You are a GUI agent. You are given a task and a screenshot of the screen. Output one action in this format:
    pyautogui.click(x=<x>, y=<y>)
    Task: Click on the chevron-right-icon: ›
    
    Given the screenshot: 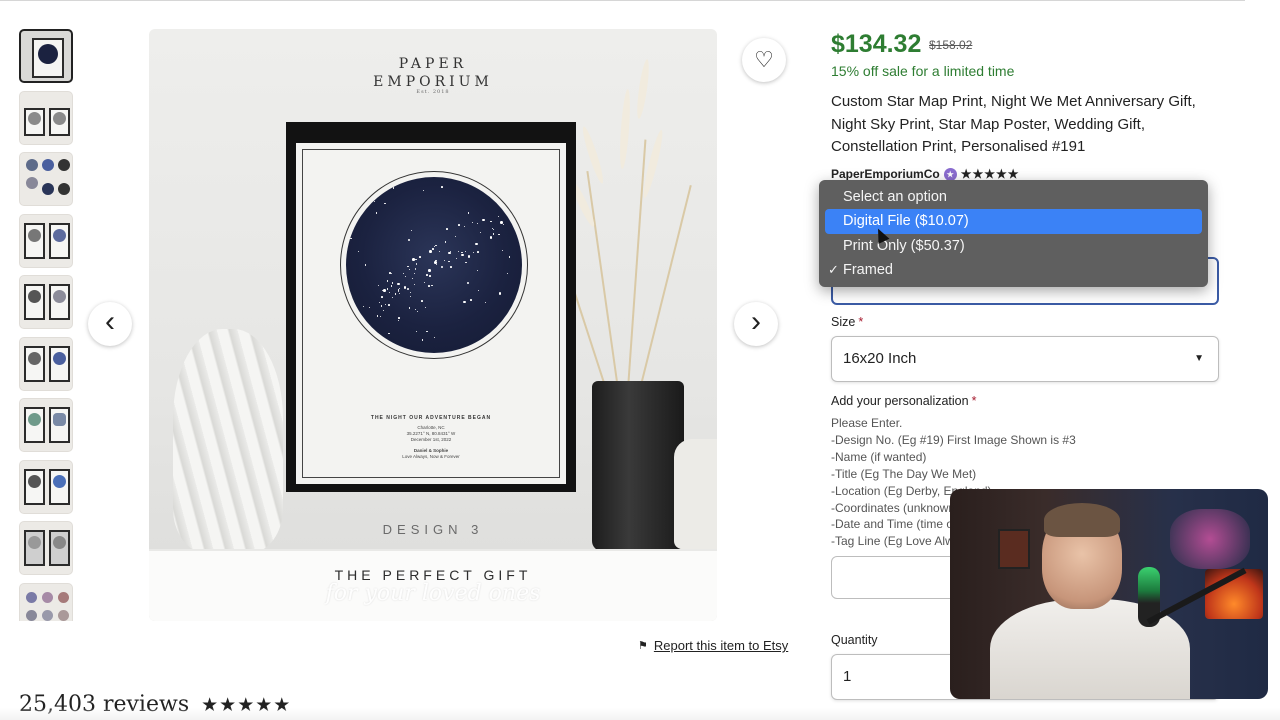 What is the action you would take?
    pyautogui.click(x=756, y=321)
    